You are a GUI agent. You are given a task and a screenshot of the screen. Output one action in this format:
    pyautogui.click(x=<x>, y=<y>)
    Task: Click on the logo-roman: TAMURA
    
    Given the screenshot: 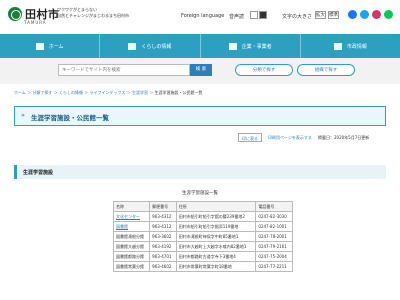 What is the action you would take?
    pyautogui.click(x=35, y=22)
    